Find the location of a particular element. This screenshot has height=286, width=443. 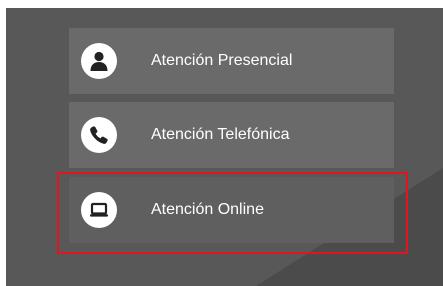

option-label: Atención Online is located at coordinates (207, 209).